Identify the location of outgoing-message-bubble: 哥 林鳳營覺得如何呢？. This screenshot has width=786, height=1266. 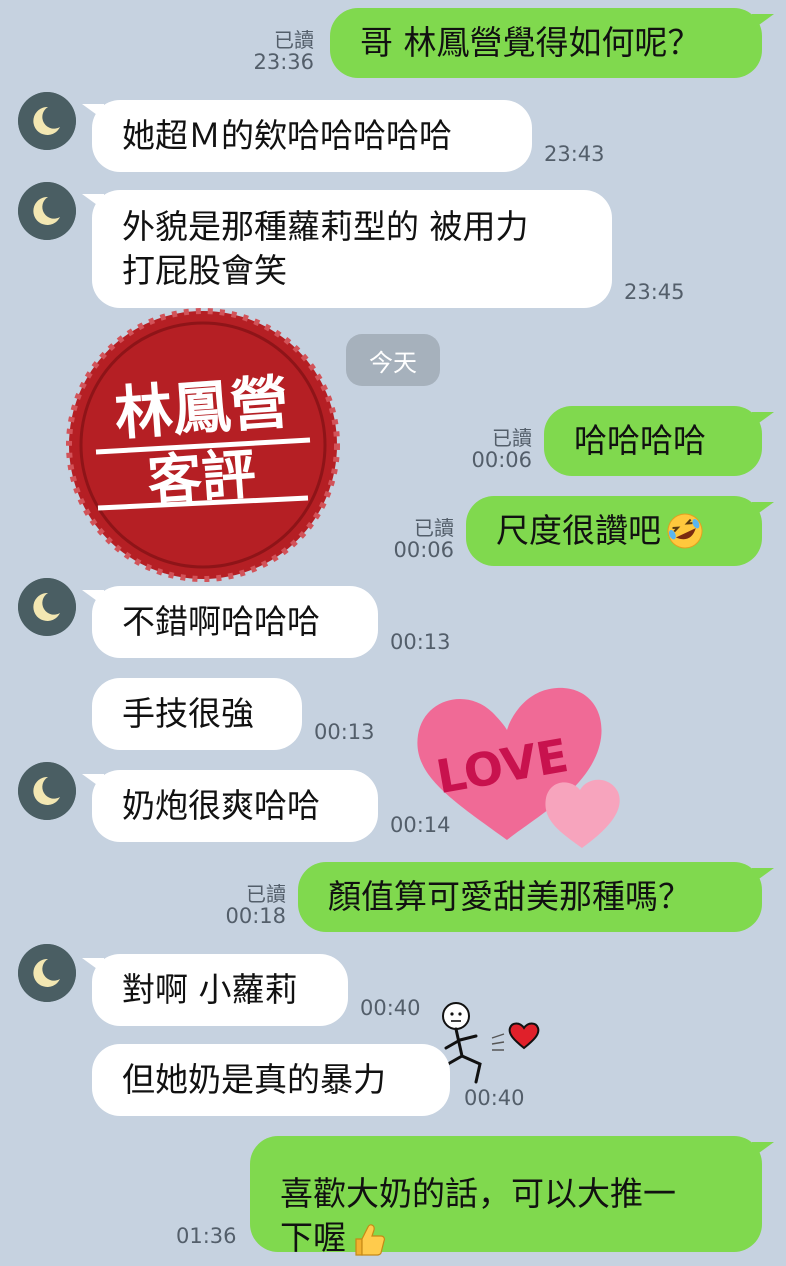
(546, 43).